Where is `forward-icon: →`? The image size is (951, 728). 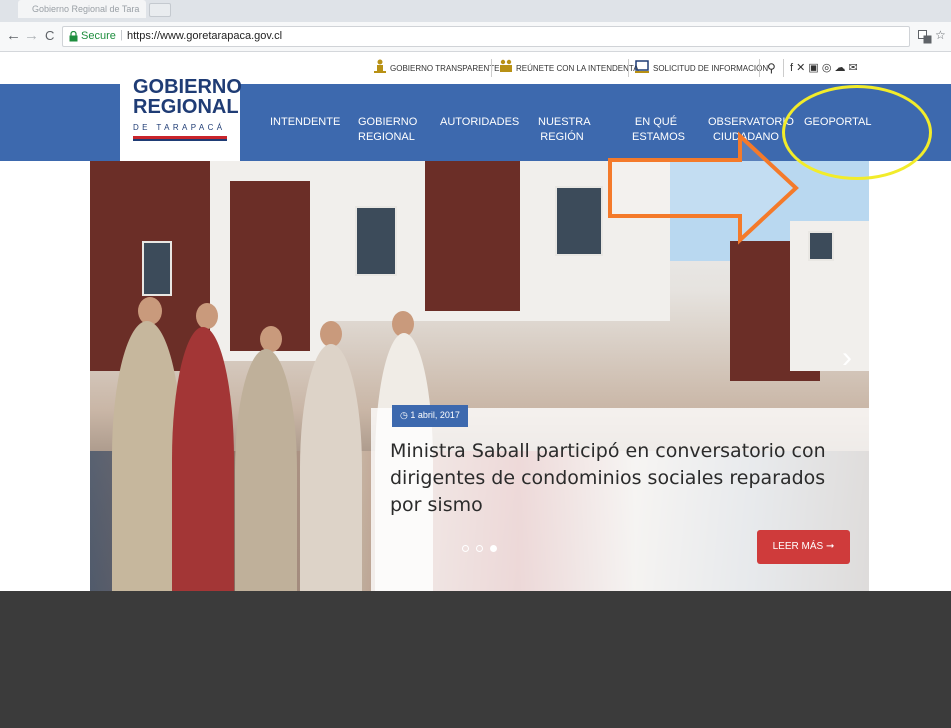
forward-icon: → is located at coordinates (31, 35).